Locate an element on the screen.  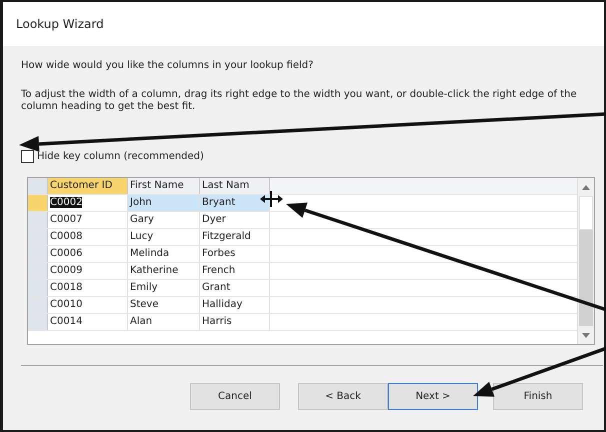
scroll-down-icon is located at coordinates (586, 335).